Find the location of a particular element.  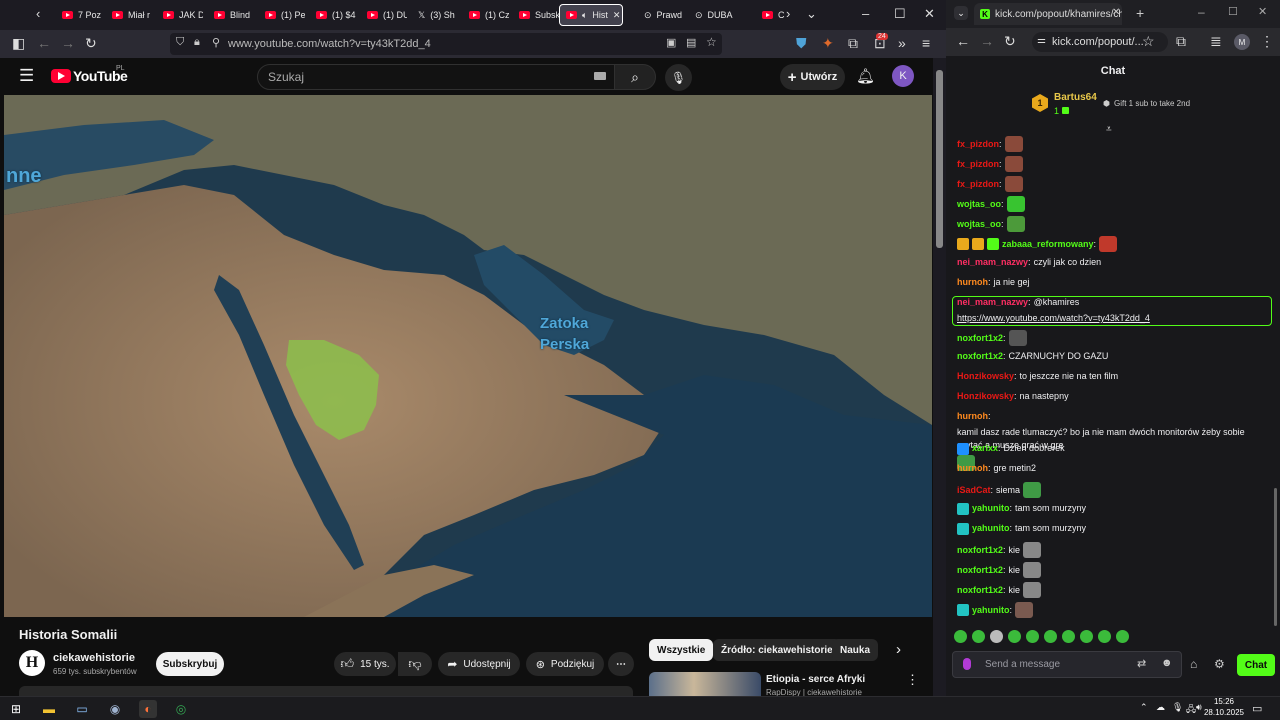

chat-username: wojtas_oo is located at coordinates (979, 224).